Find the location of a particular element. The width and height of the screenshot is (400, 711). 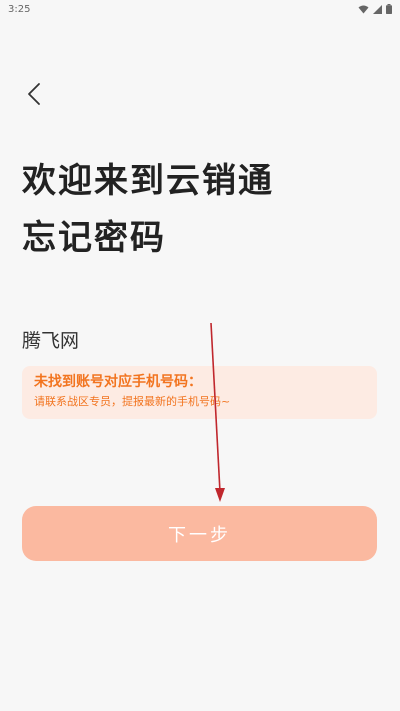

status-time: 3:25 is located at coordinates (19, 9).